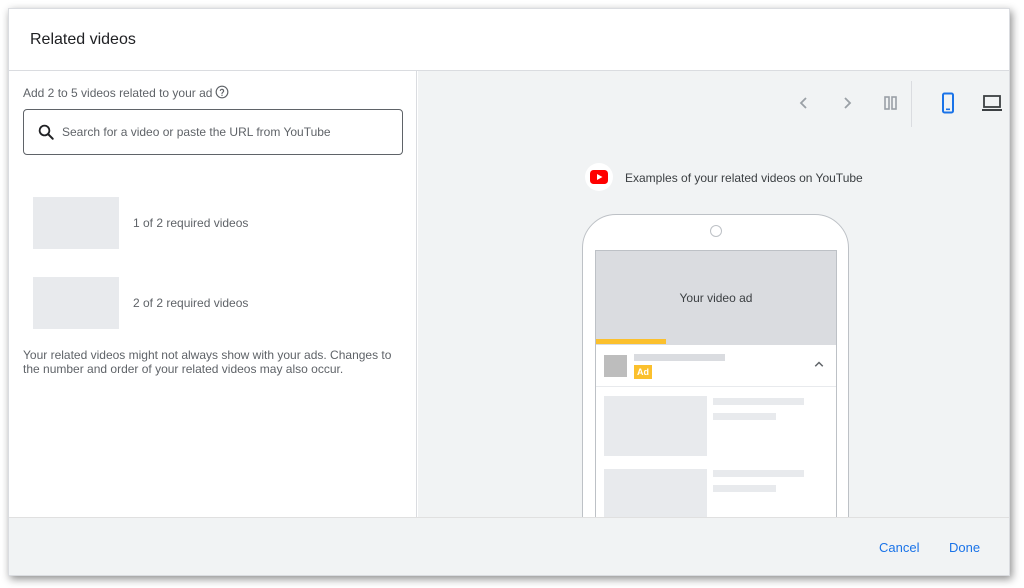 This screenshot has width=1024, height=588. I want to click on video-slot-1: 1 of 2 required videos, so click(213, 223).